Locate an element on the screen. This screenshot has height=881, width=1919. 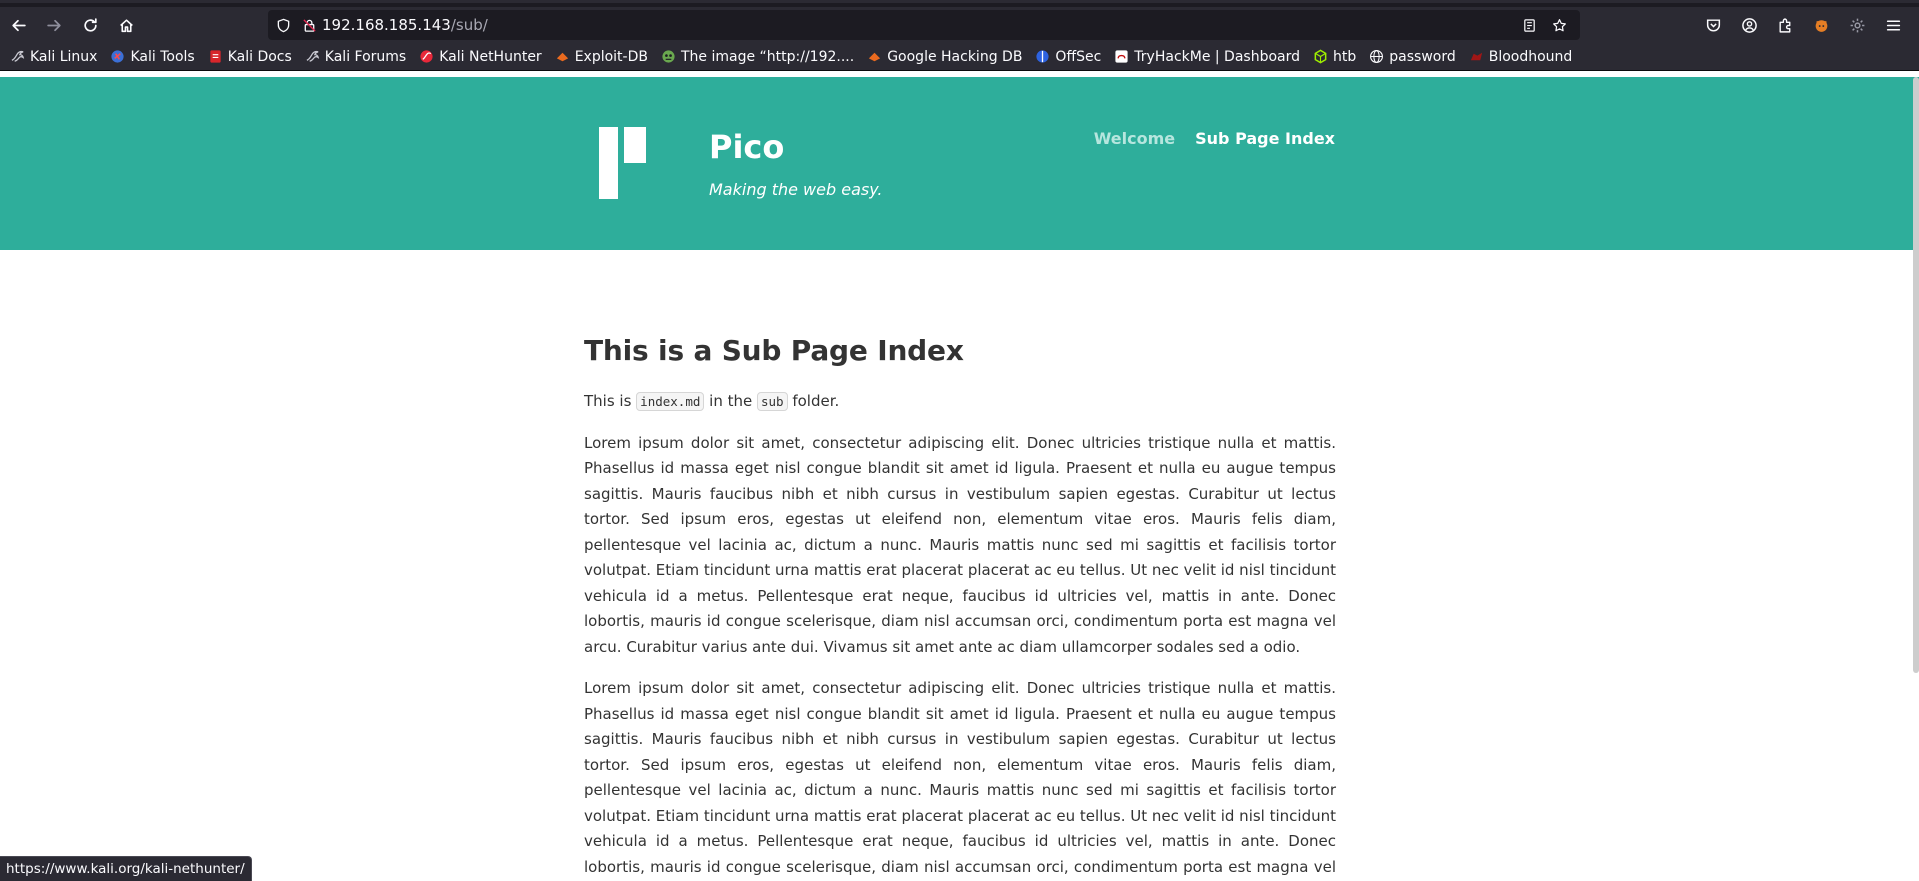
exploit-db-icon is located at coordinates (562, 56).